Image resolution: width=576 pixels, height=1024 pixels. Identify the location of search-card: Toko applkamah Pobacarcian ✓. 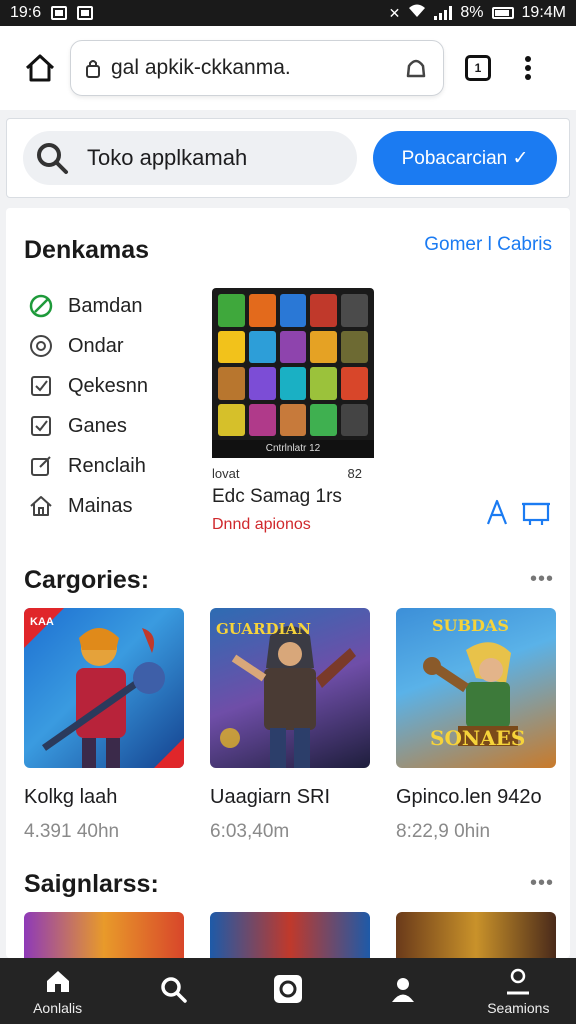
(288, 158).